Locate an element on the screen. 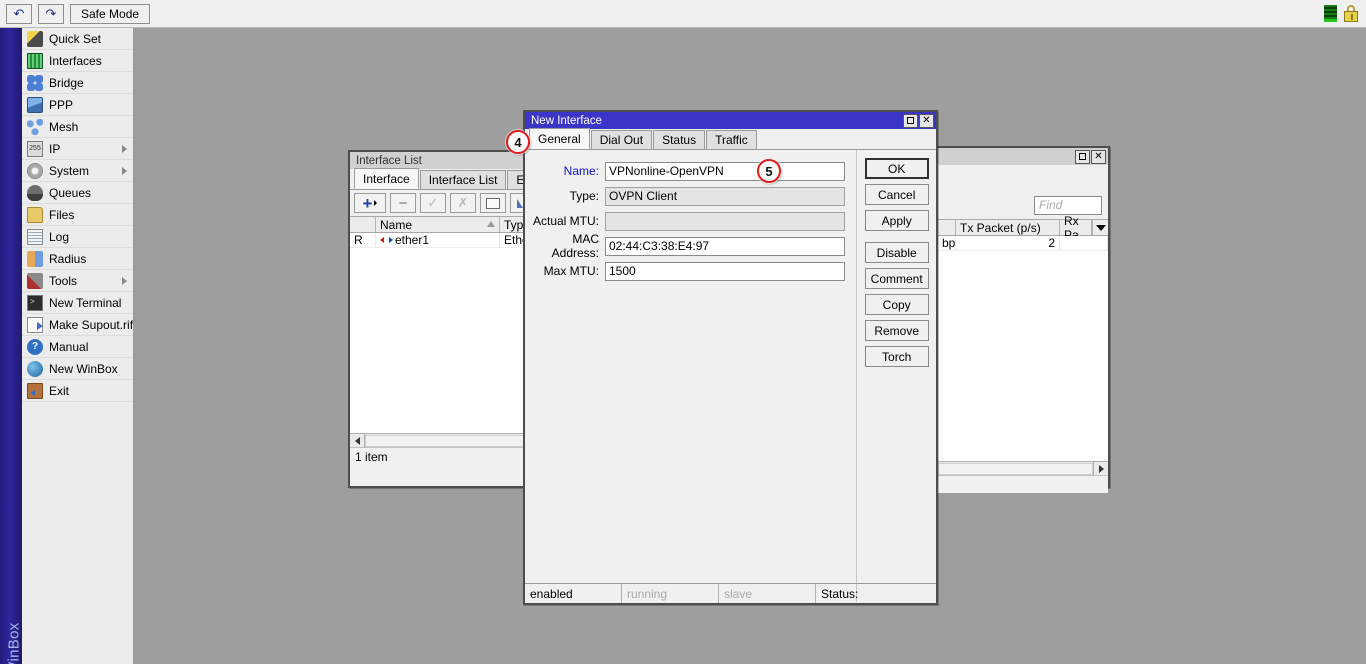  field-label: Actual MTU: is located at coordinates (565, 221).